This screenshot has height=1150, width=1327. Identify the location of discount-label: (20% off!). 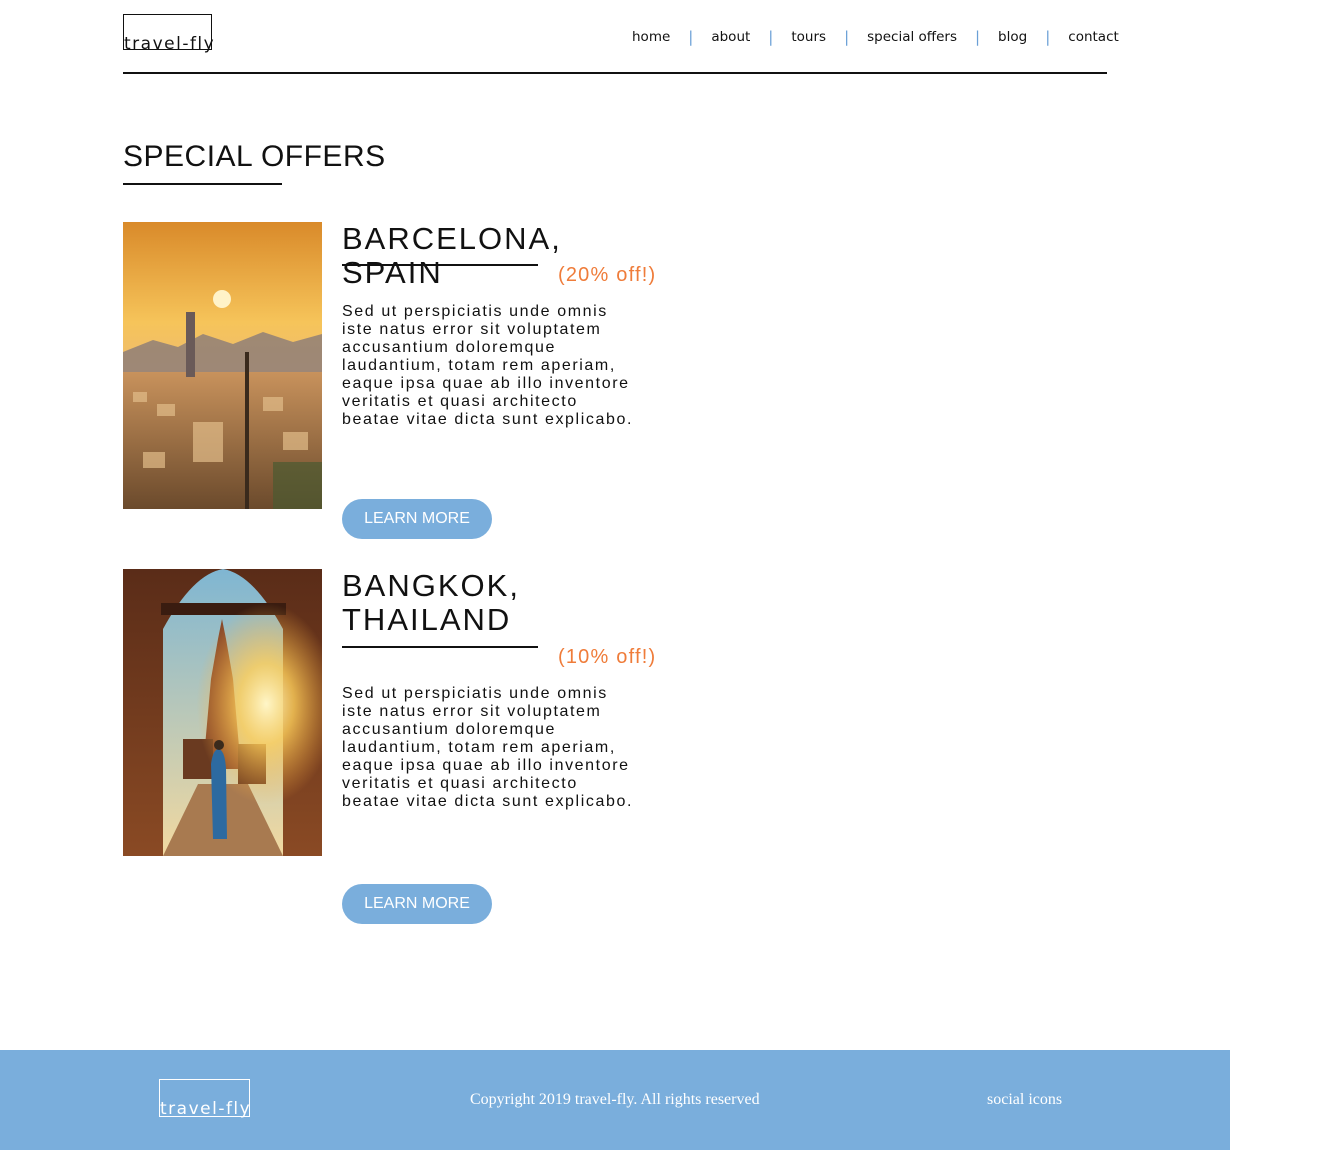
(607, 275).